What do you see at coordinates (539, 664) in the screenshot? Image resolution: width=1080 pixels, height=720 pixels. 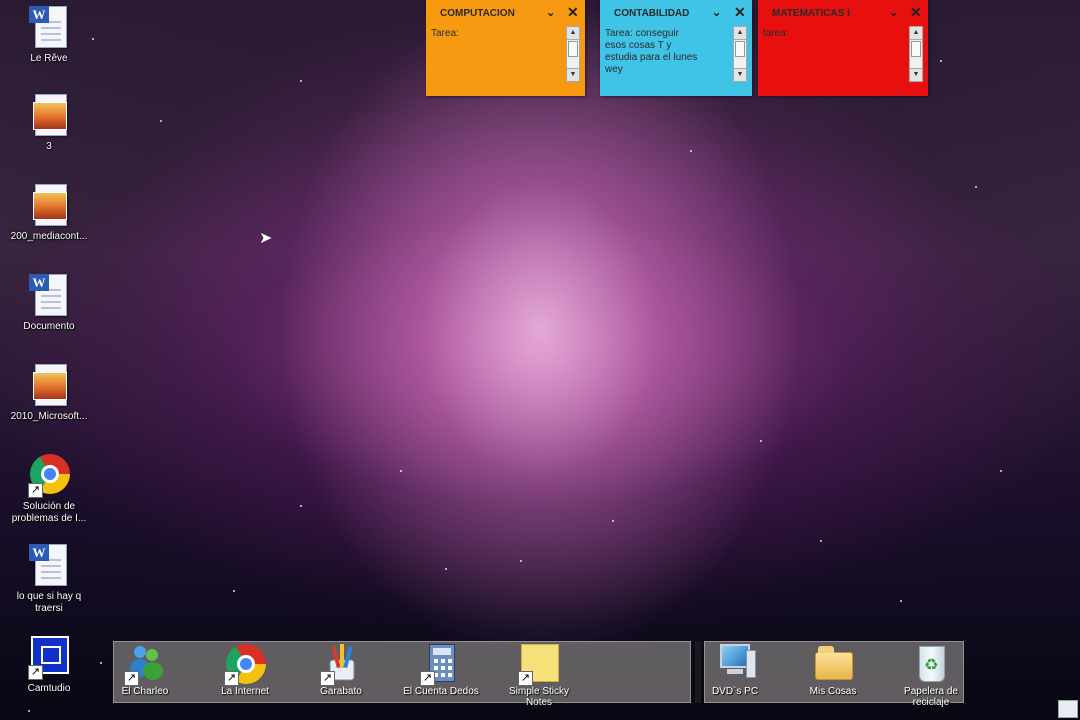 I see `sticky-notes-icon: ↗` at bounding box center [539, 664].